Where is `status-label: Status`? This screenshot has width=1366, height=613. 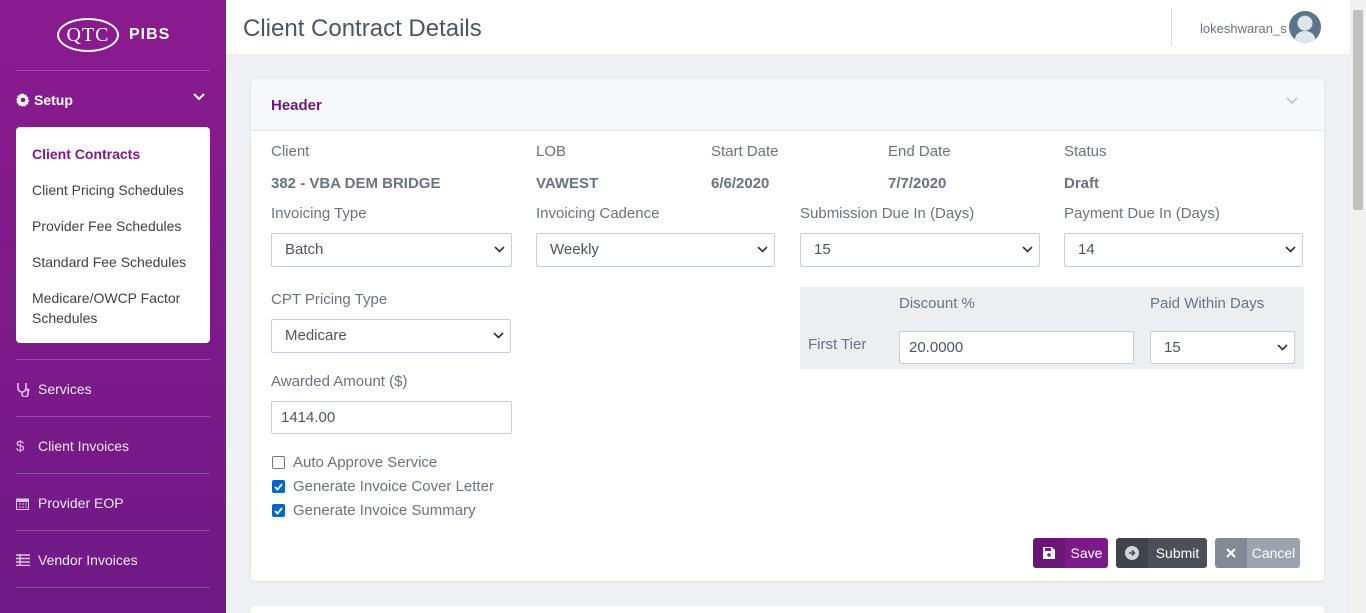 status-label: Status is located at coordinates (1085, 151).